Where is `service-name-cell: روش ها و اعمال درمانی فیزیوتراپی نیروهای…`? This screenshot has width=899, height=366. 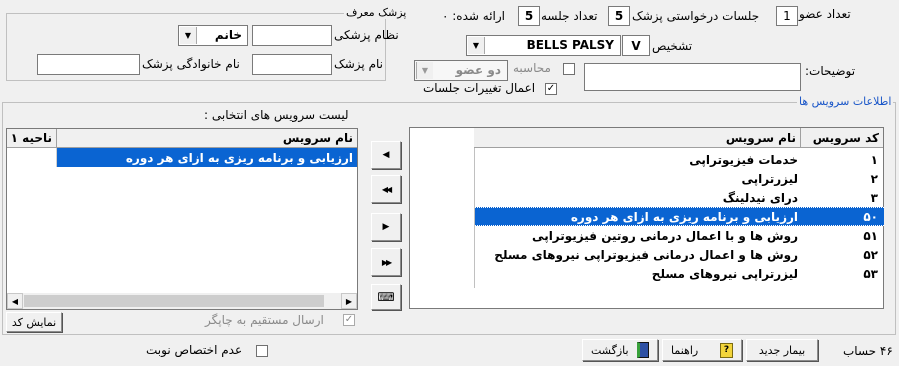 service-name-cell: روش ها و اعمال درمانی فیزیوتراپی نیروهای… is located at coordinates (638, 254).